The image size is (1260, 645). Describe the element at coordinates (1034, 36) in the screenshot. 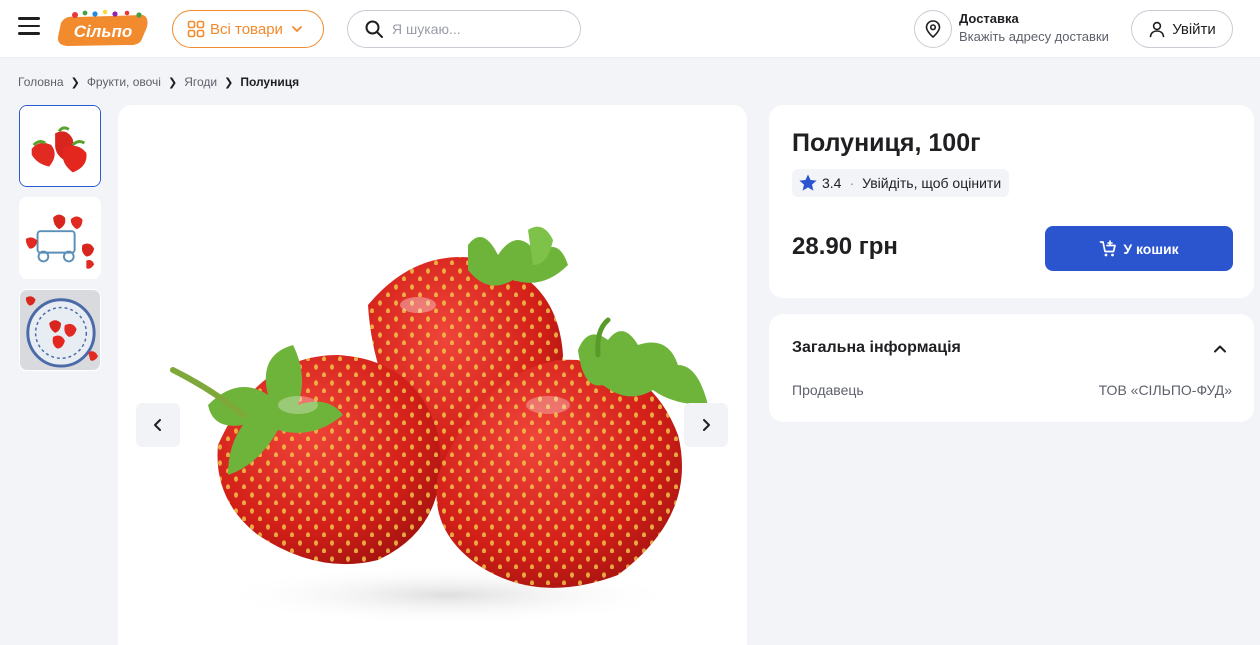

I see `delivery-subtitle: Вкажіть адресу доставки` at that location.